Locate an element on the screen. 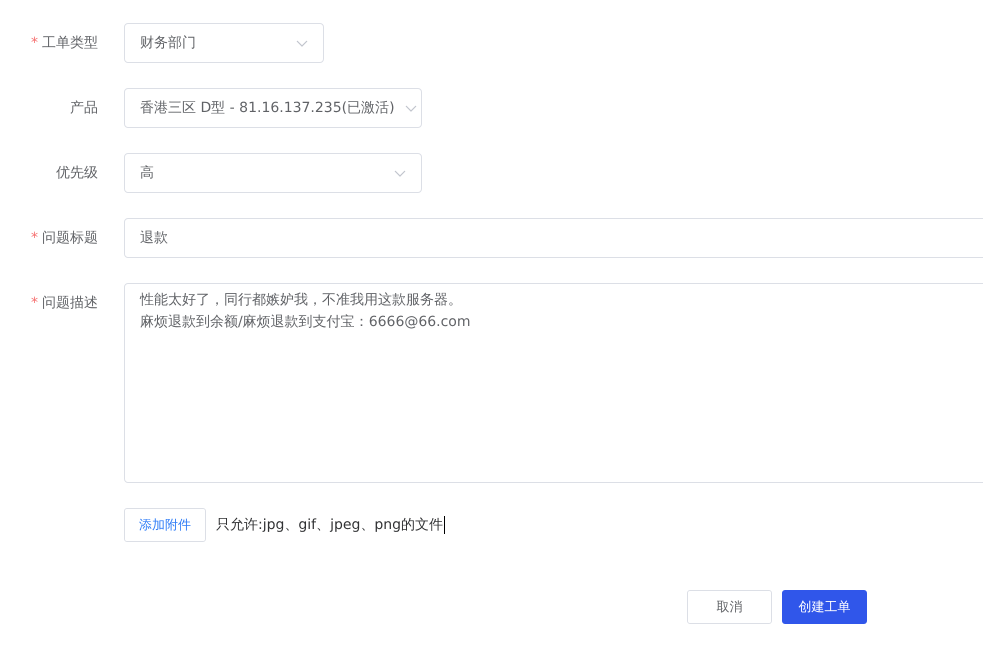 This screenshot has height=661, width=983. description-line: 性能太好了，同行都嫉妒我，不准我用这款服务器。 is located at coordinates (301, 300).